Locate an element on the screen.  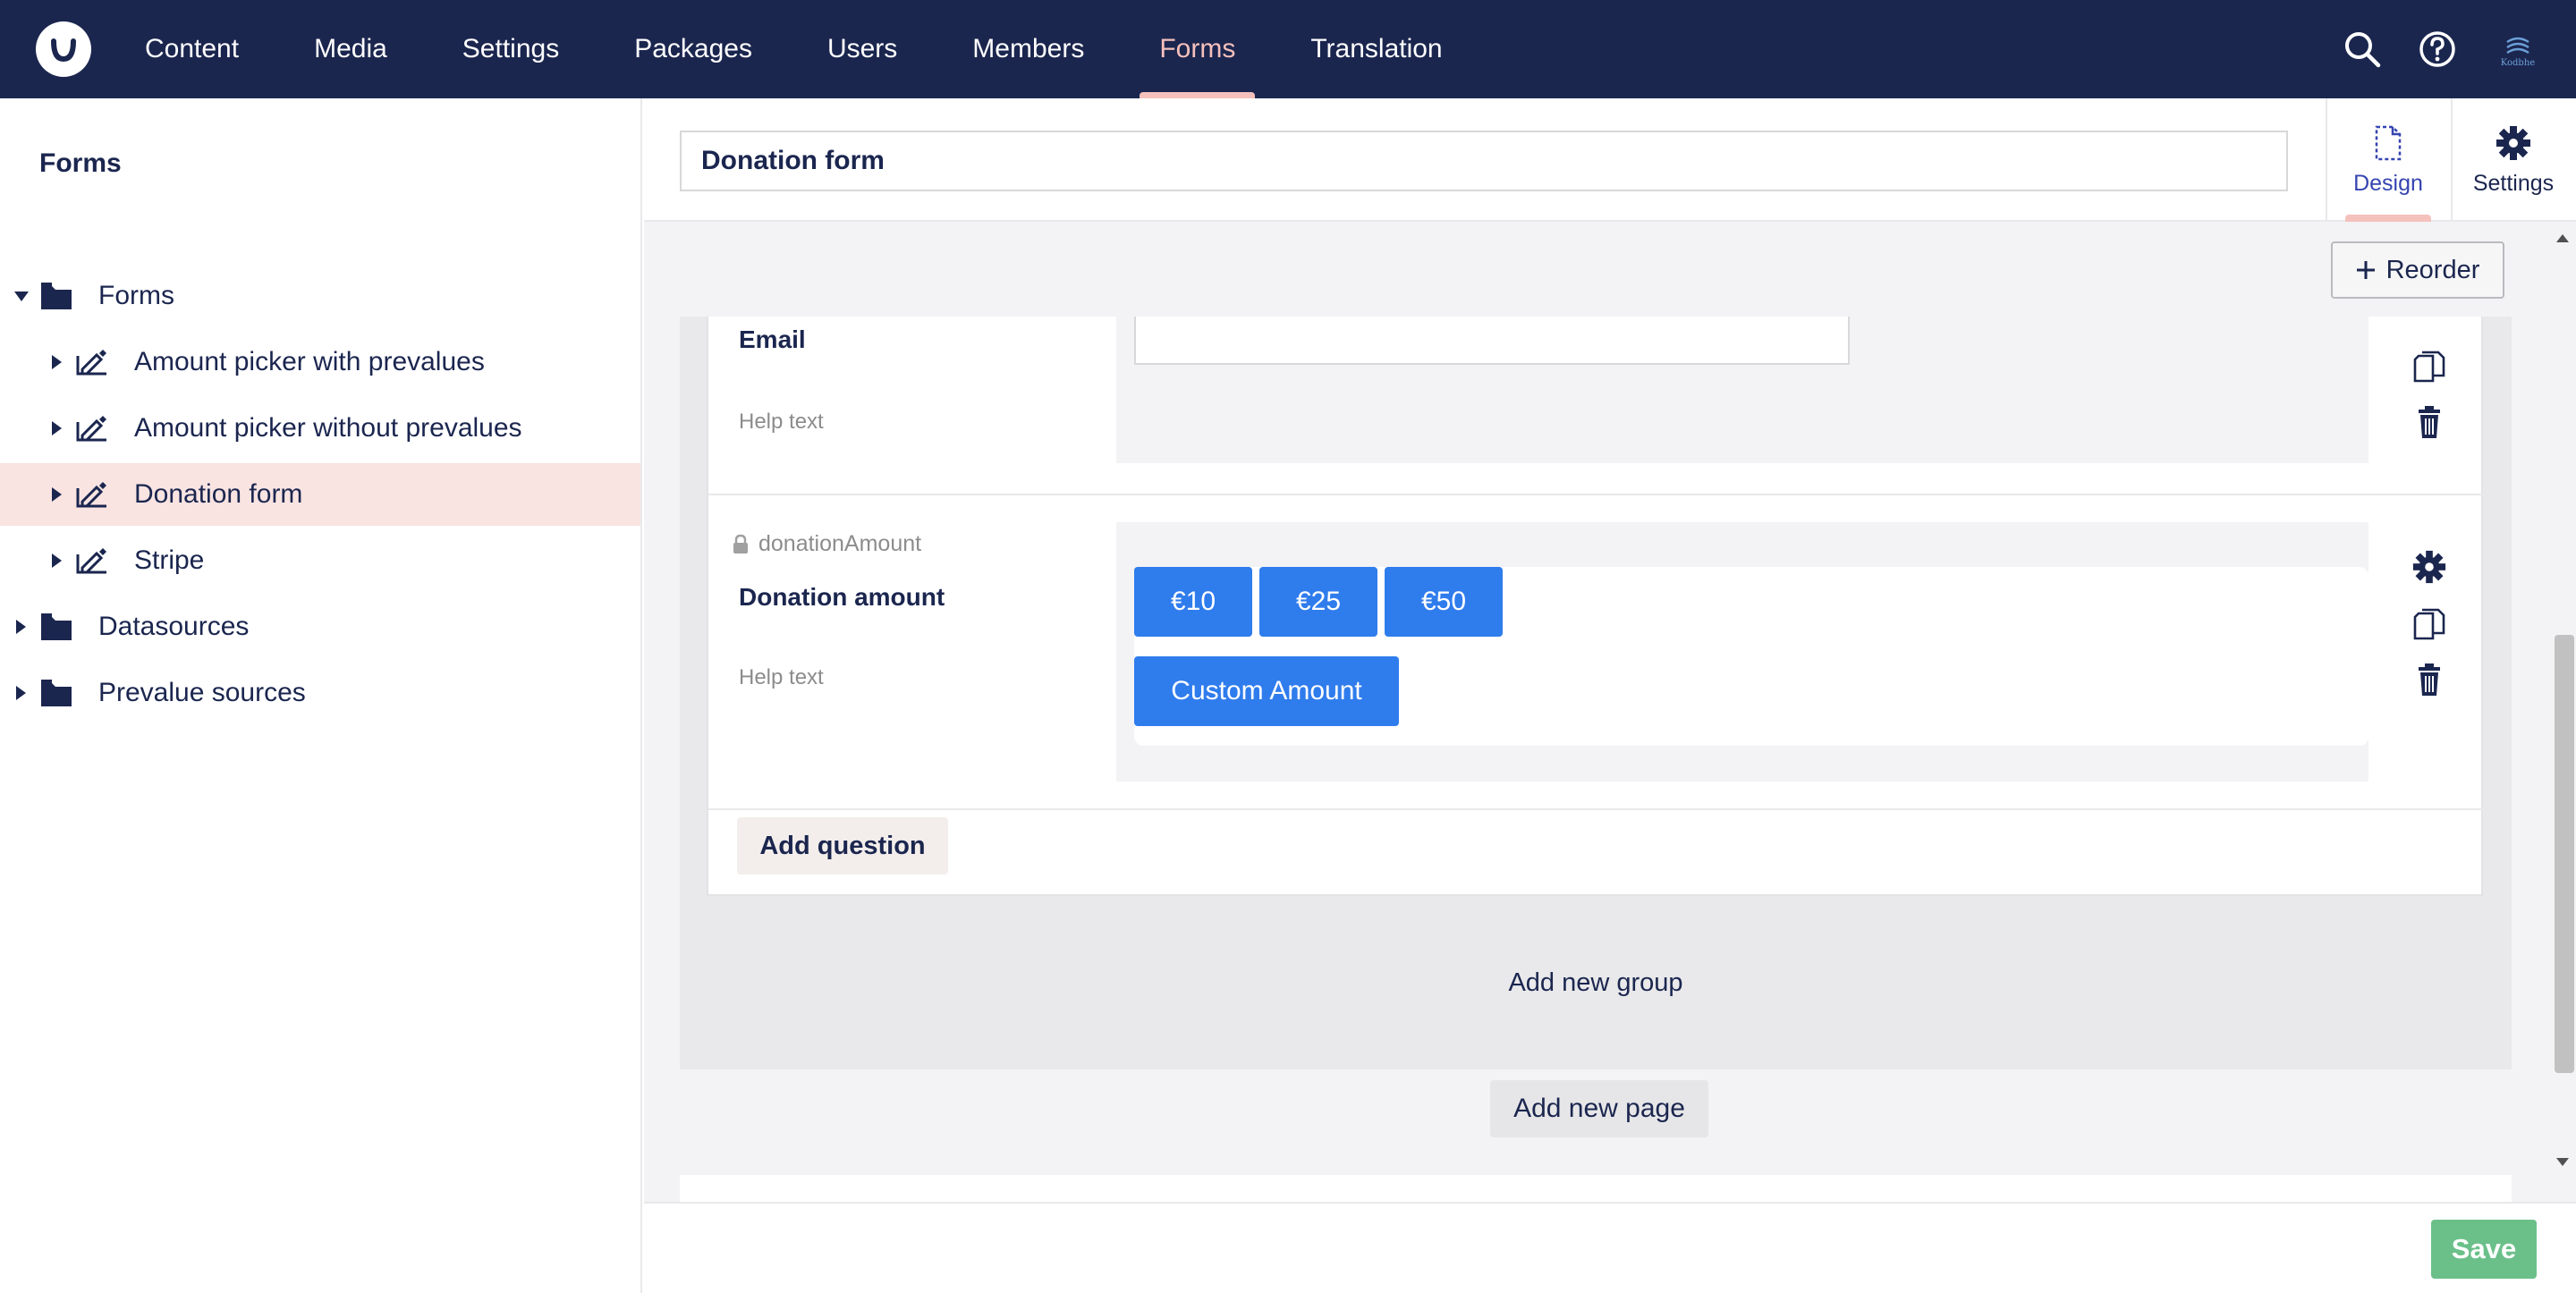
tree-item-label: Datasources is located at coordinates (174, 627).